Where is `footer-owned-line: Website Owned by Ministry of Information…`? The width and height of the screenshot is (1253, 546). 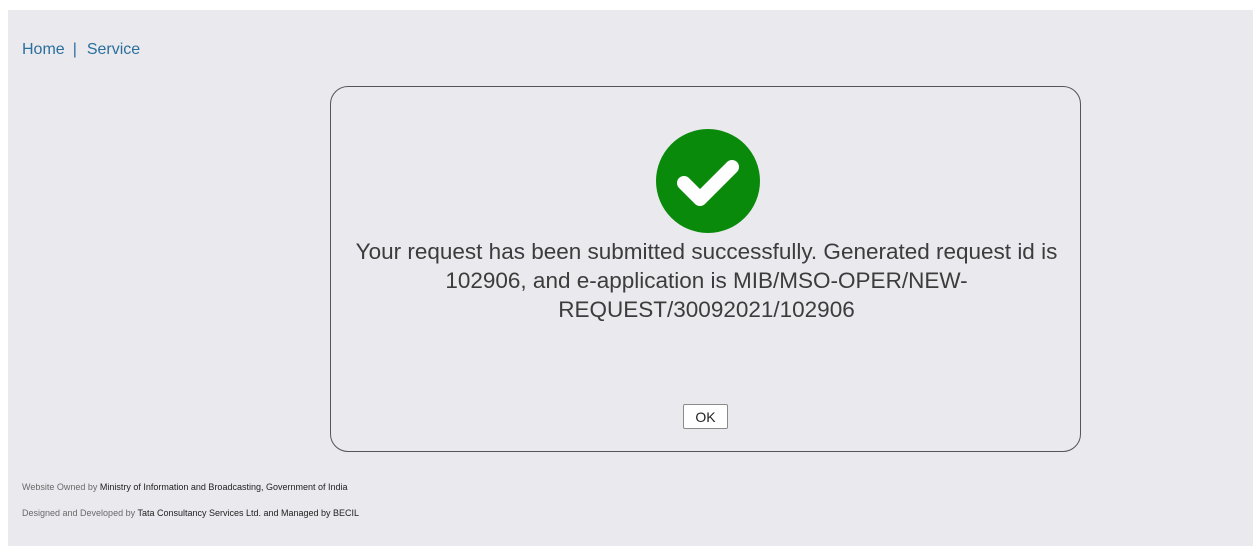
footer-owned-line: Website Owned by Ministry of Information… is located at coordinates (185, 487).